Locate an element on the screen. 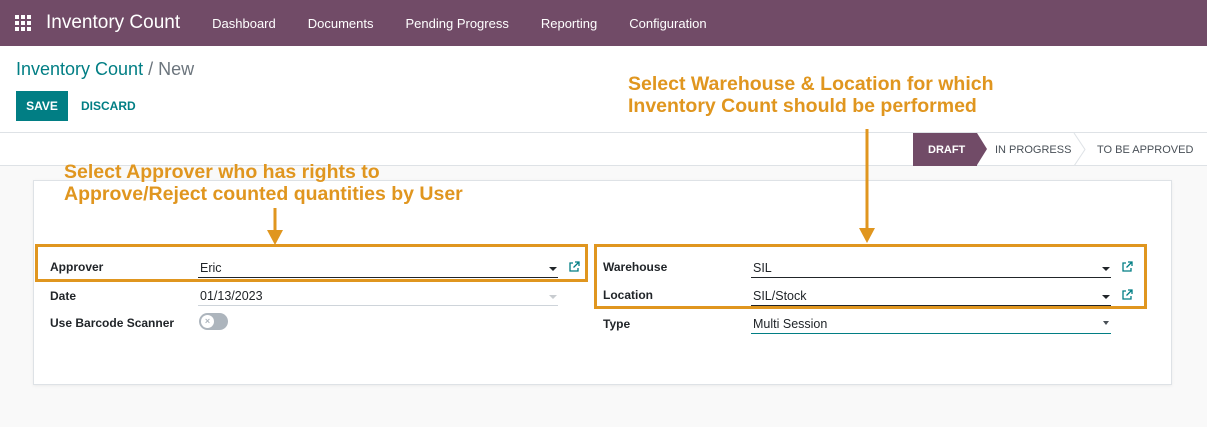  annotation-line: Select Approver who has rights to is located at coordinates (222, 172).